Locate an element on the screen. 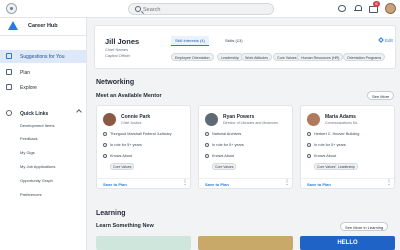 The image size is (400, 250). quick-links-toggle: Quick Links is located at coordinates (43, 113).